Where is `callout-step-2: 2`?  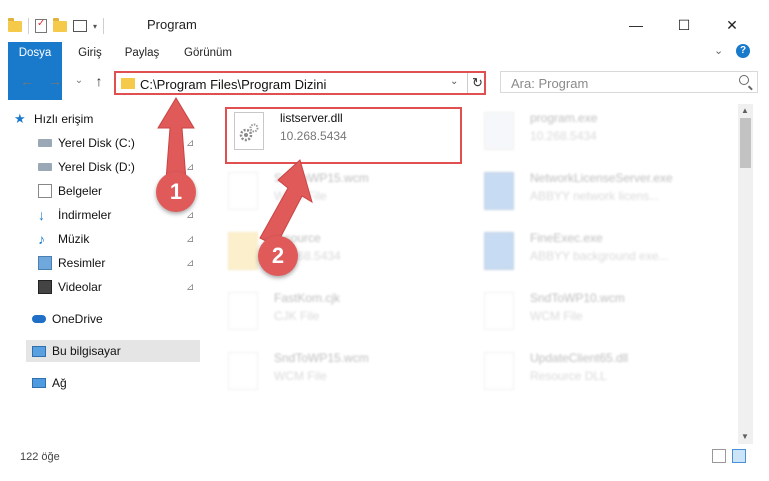 callout-step-2: 2 is located at coordinates (278, 256).